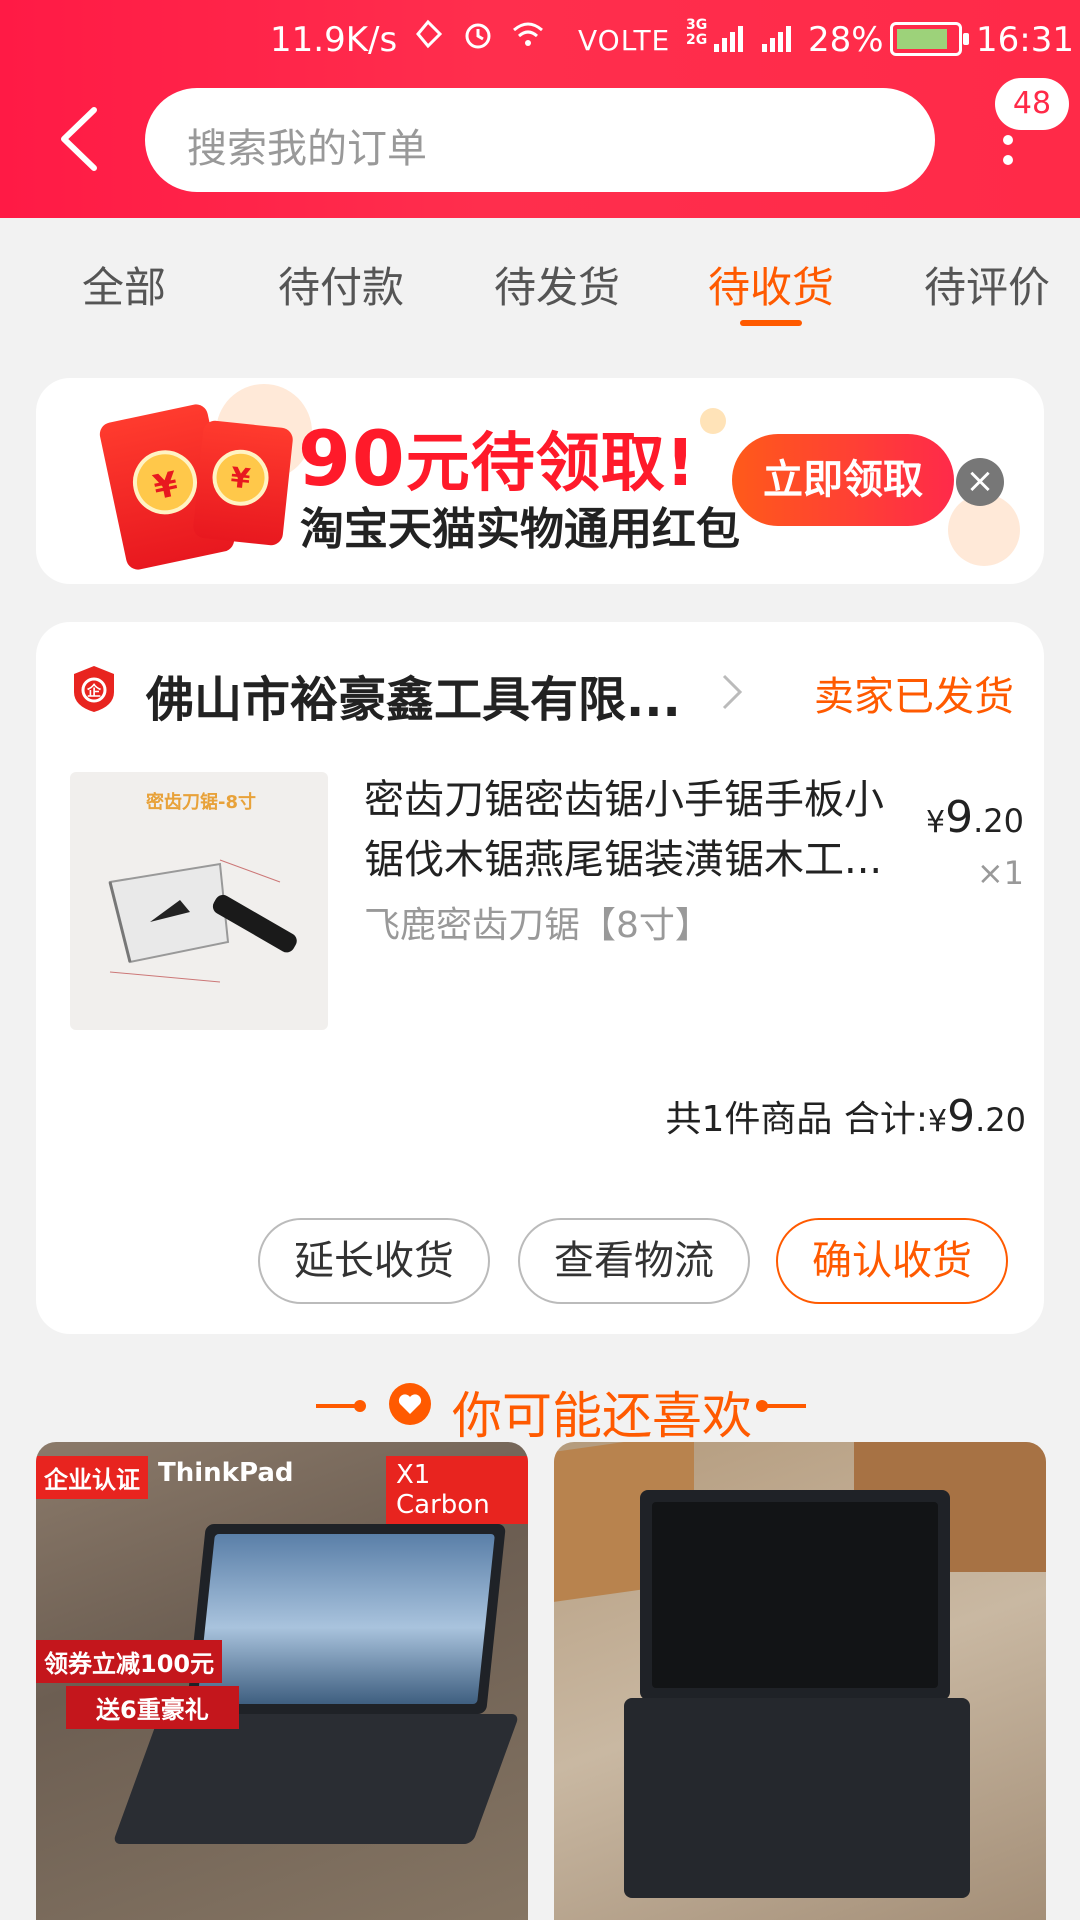  What do you see at coordinates (202, 921) in the screenshot?
I see `saw-illustration` at bounding box center [202, 921].